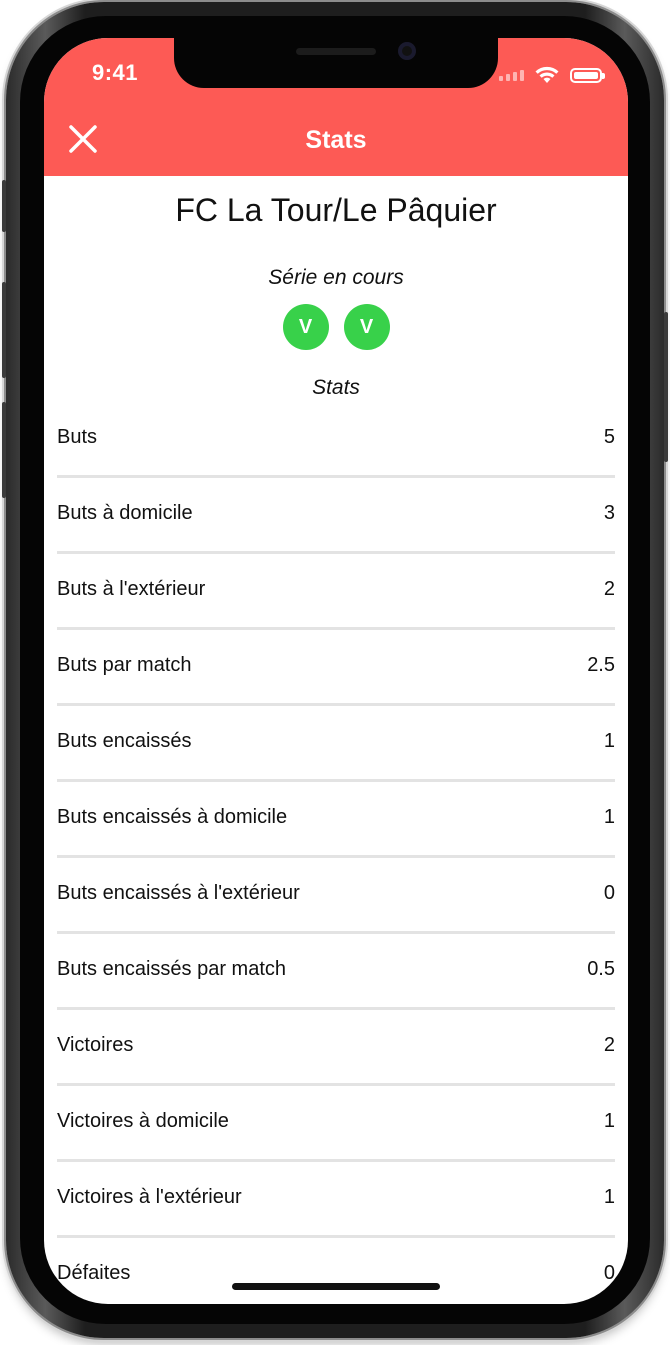 The width and height of the screenshot is (670, 1345). I want to click on stat-row: Buts encaissés à domicile 1, so click(336, 820).